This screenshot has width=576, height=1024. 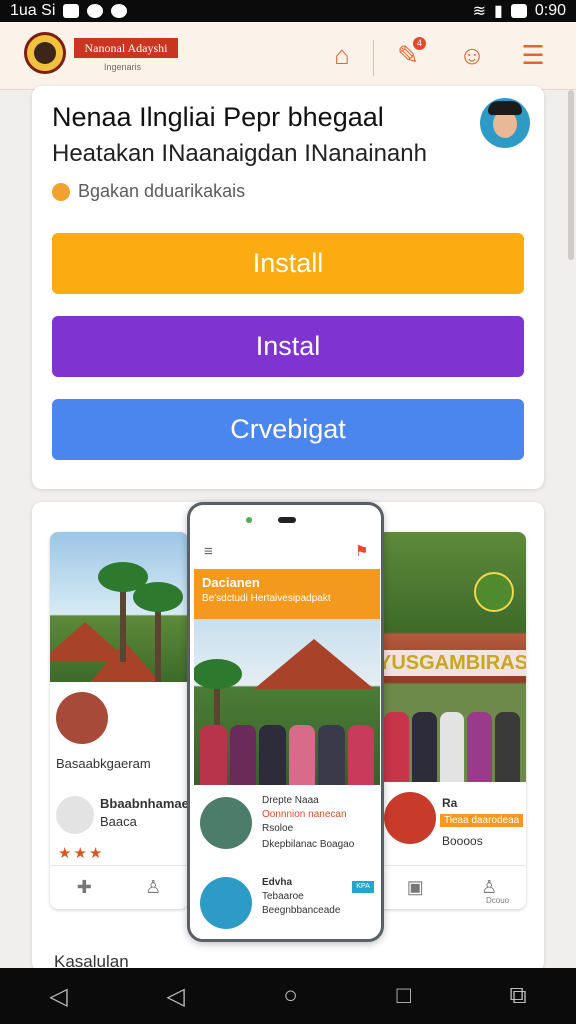 What do you see at coordinates (123, 67) in the screenshot?
I see `brand-subtitle: Ingenaris` at bounding box center [123, 67].